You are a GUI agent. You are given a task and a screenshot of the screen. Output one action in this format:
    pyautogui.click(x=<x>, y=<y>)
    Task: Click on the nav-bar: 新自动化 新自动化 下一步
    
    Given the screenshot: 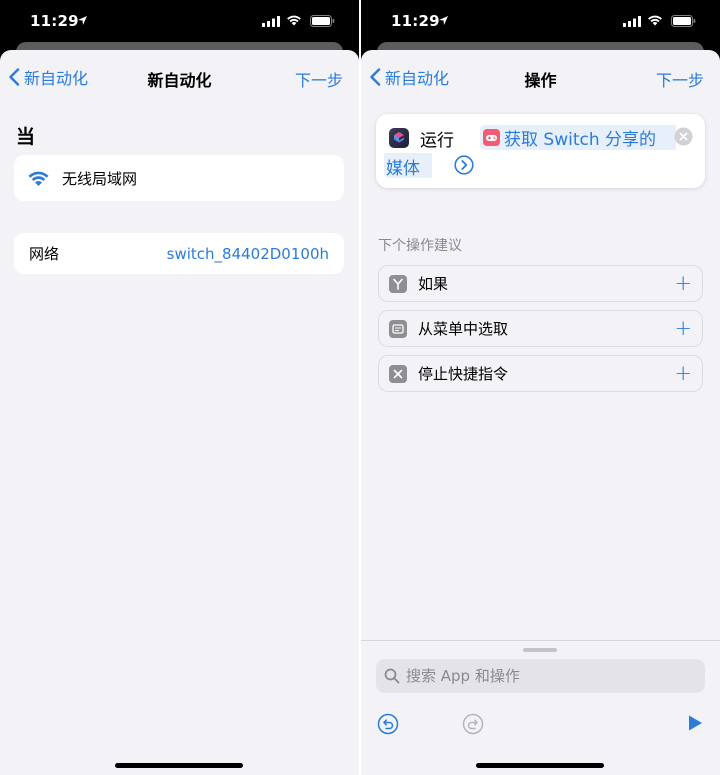 What is the action you would take?
    pyautogui.click(x=179, y=77)
    